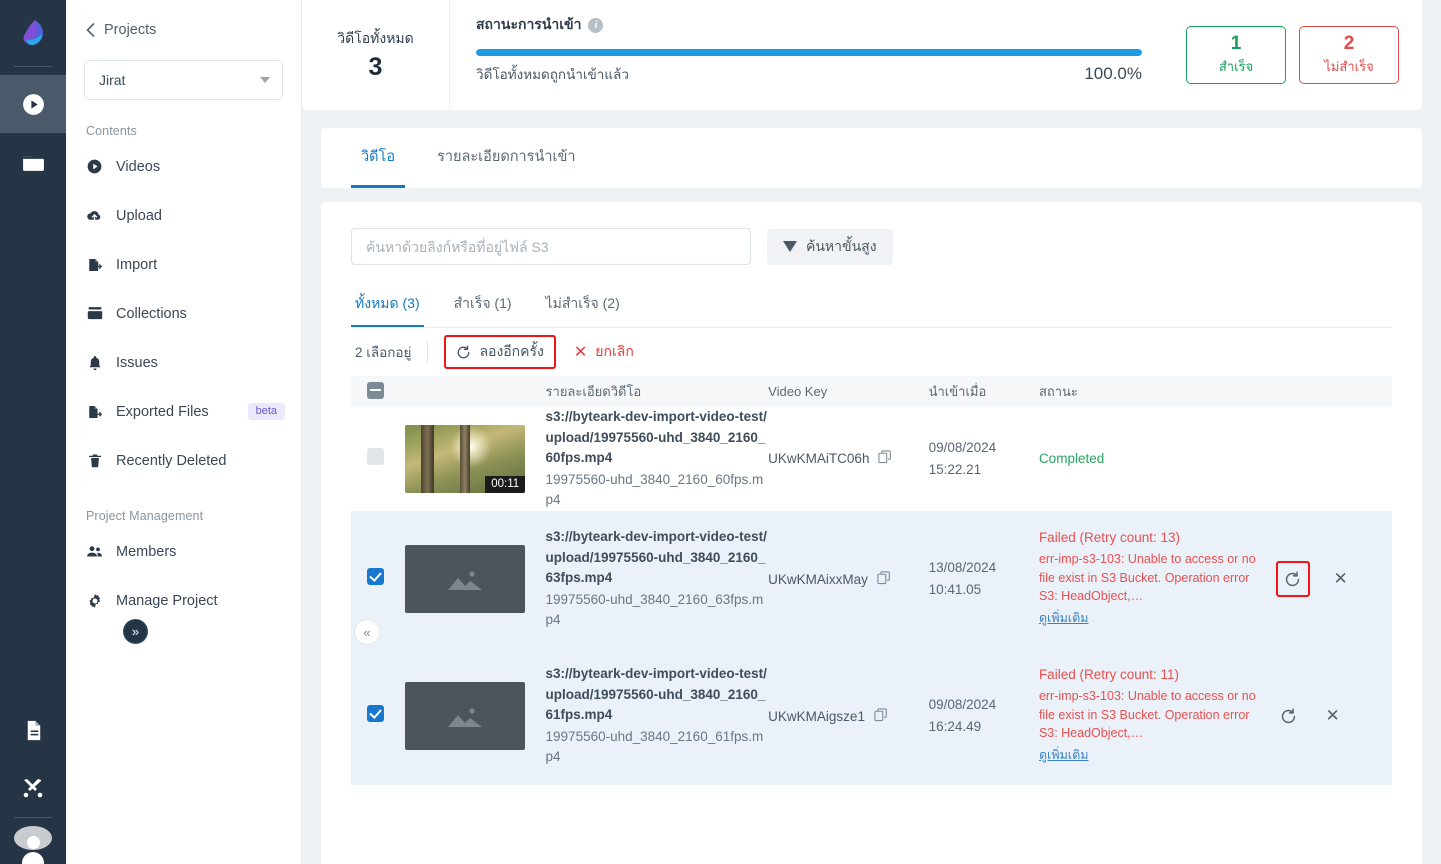 The image size is (1441, 864). I want to click on chevron-left-icon, so click(90, 30).